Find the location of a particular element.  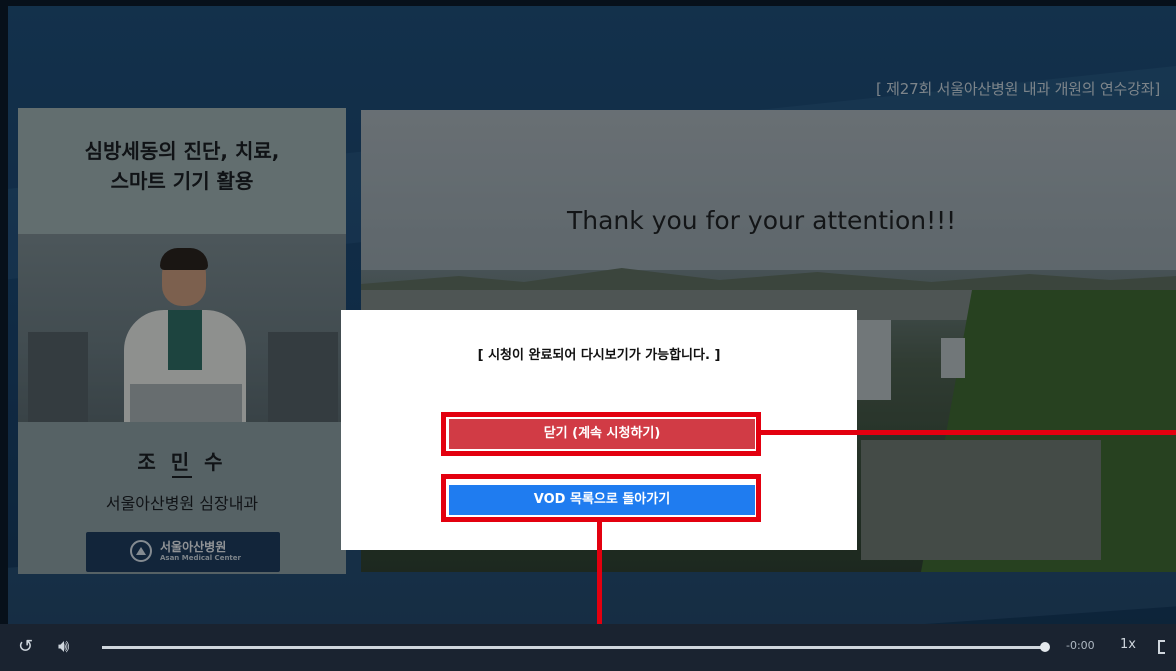

modal-message: [ 시청이 완료되어 다시보기가 가능합니다. ] is located at coordinates (599, 355).